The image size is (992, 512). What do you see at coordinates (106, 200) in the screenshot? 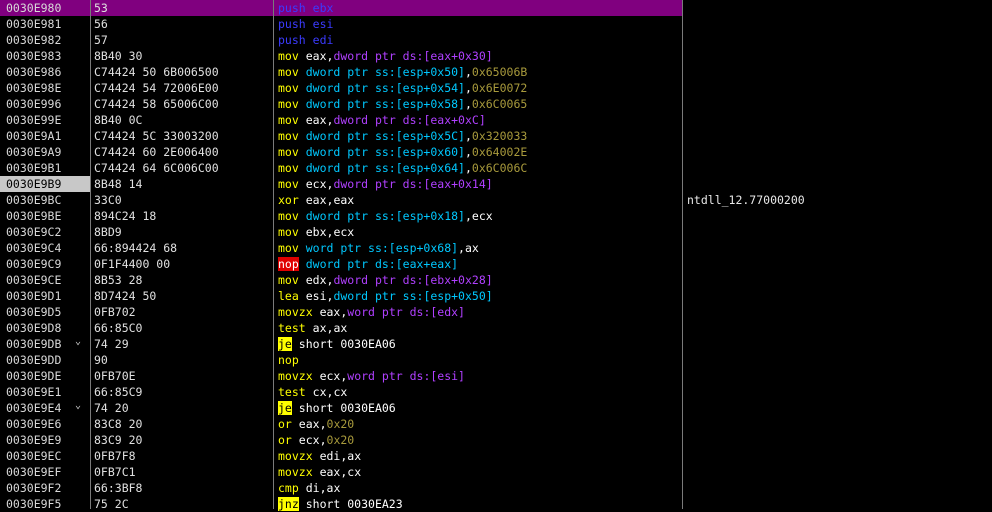
I see `row-hex-bytes: 33C0` at bounding box center [106, 200].